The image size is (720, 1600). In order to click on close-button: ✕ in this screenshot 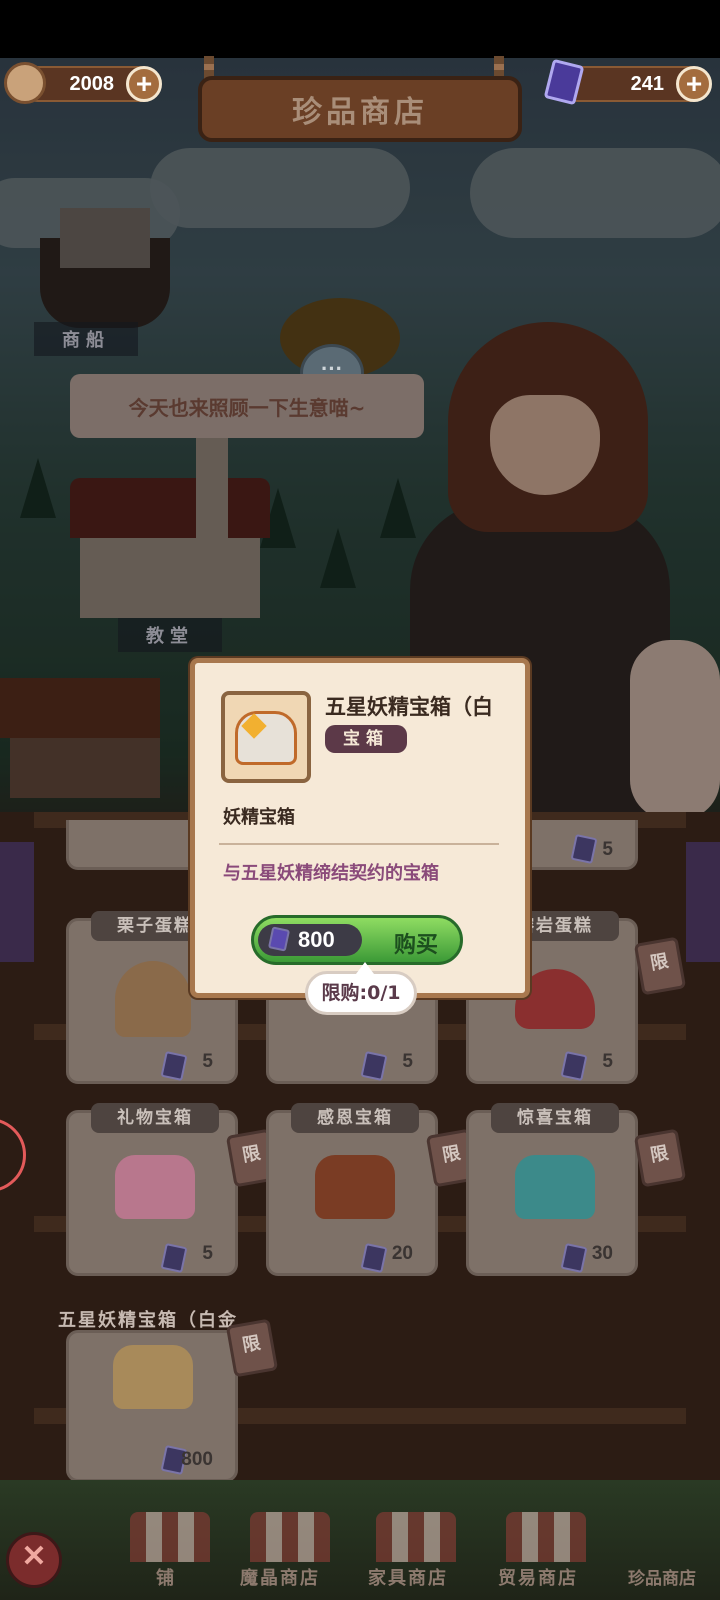, I will do `click(34, 1560)`.